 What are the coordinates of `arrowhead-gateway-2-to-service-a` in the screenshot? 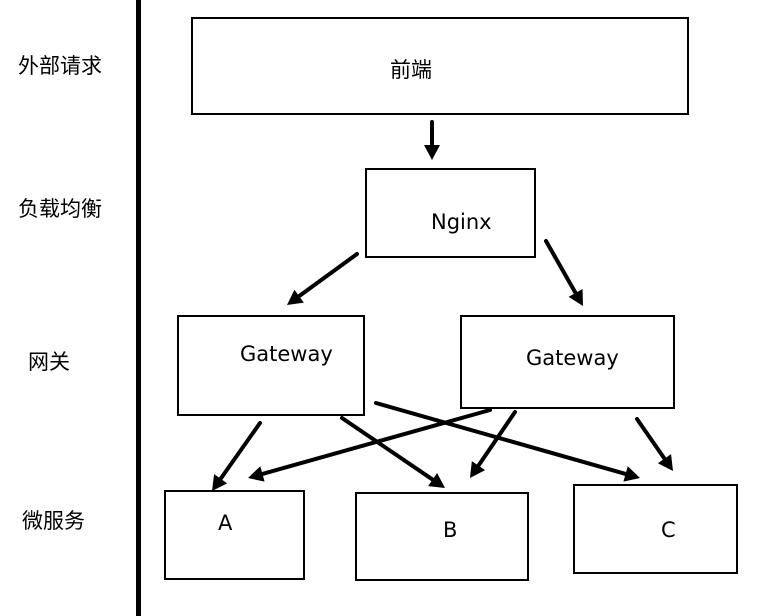 It's located at (256, 474).